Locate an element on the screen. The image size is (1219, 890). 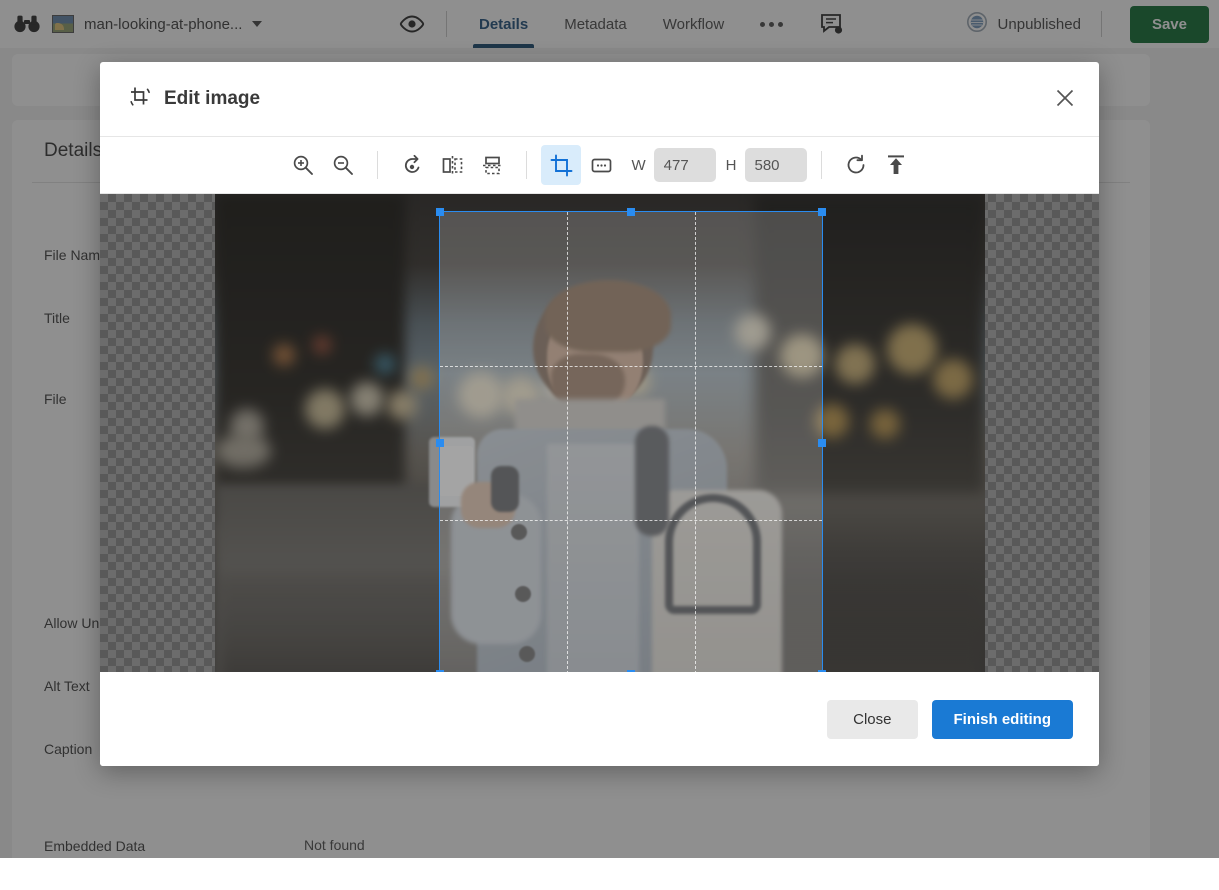
flip-vertical-icon is located at coordinates (492, 165).